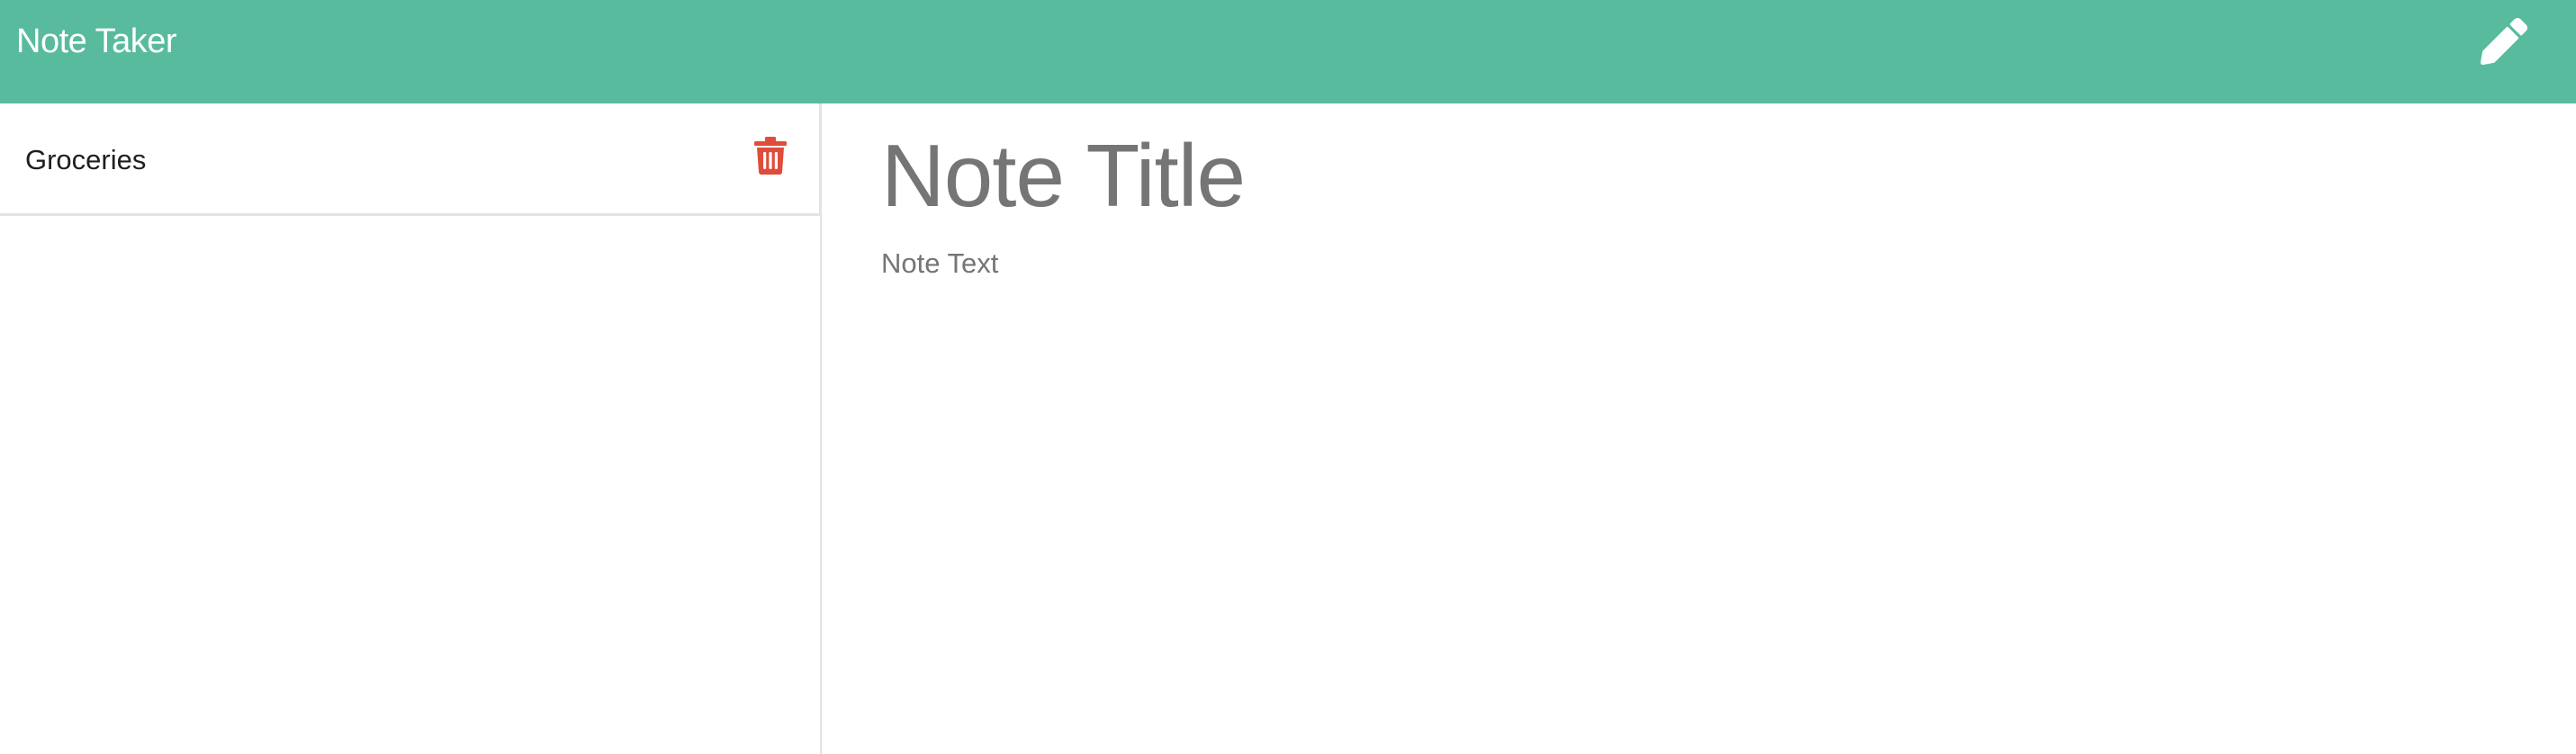 The height and width of the screenshot is (754, 2576). I want to click on list-item: Groceries, so click(410, 159).